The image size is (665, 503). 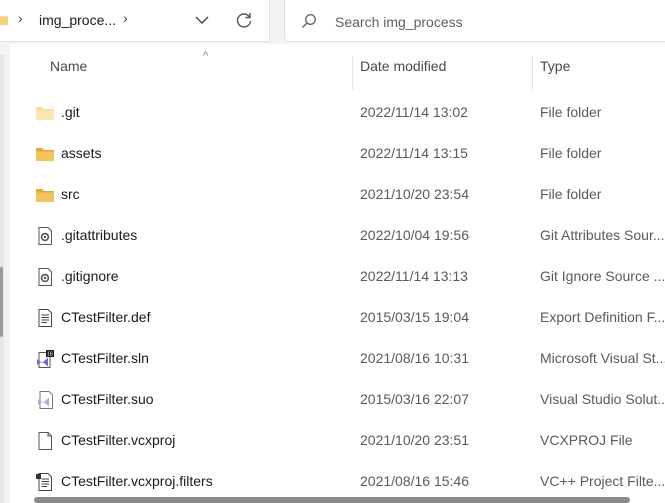 What do you see at coordinates (50, 355) in the screenshot?
I see `svg-text: 16` at bounding box center [50, 355].